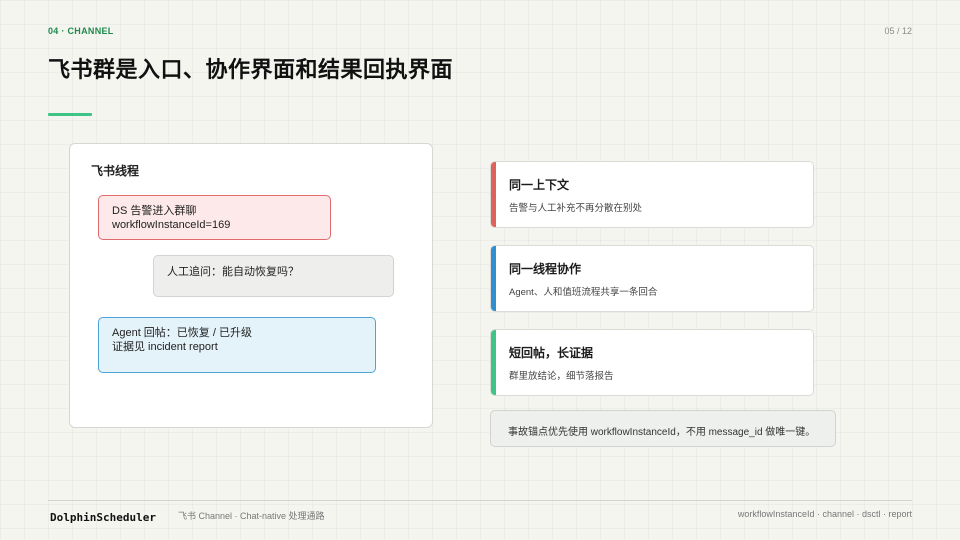 This screenshot has width=960, height=540. I want to click on agent-message: Agent 回帖：已恢复 / 已升级 证据见 incident report, so click(237, 345).